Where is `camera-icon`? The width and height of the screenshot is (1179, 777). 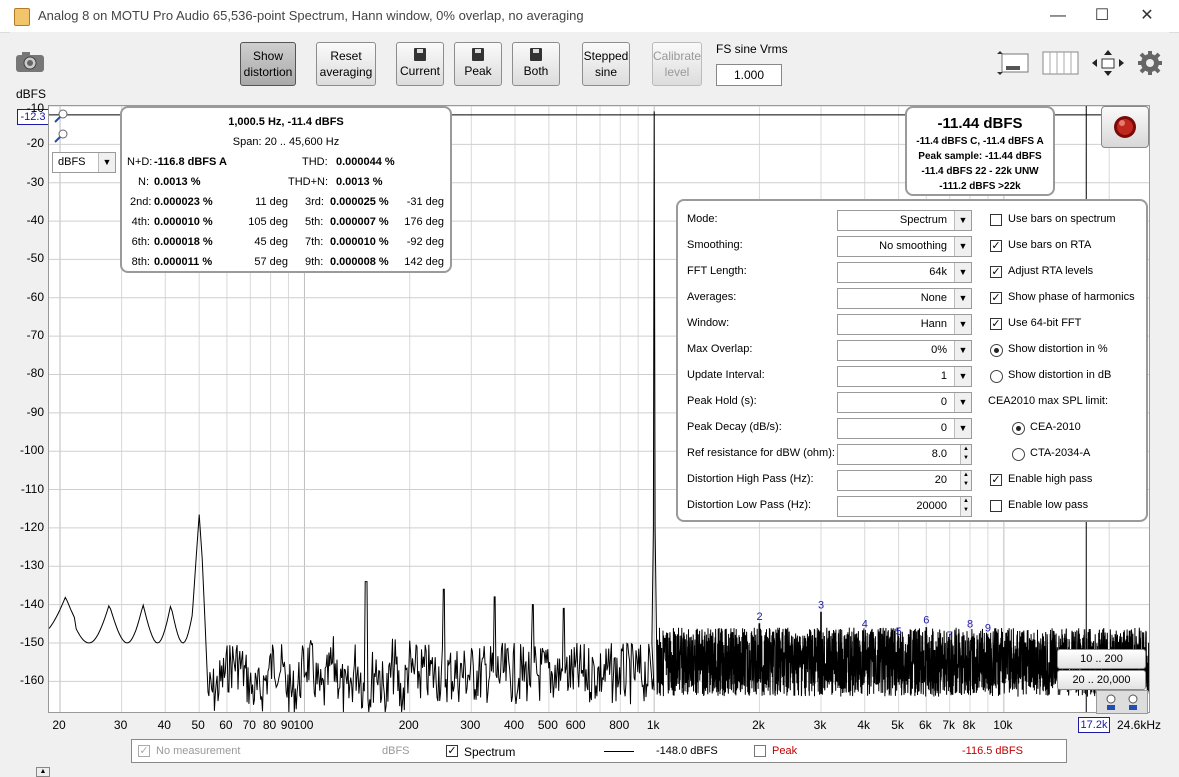 camera-icon is located at coordinates (30, 62).